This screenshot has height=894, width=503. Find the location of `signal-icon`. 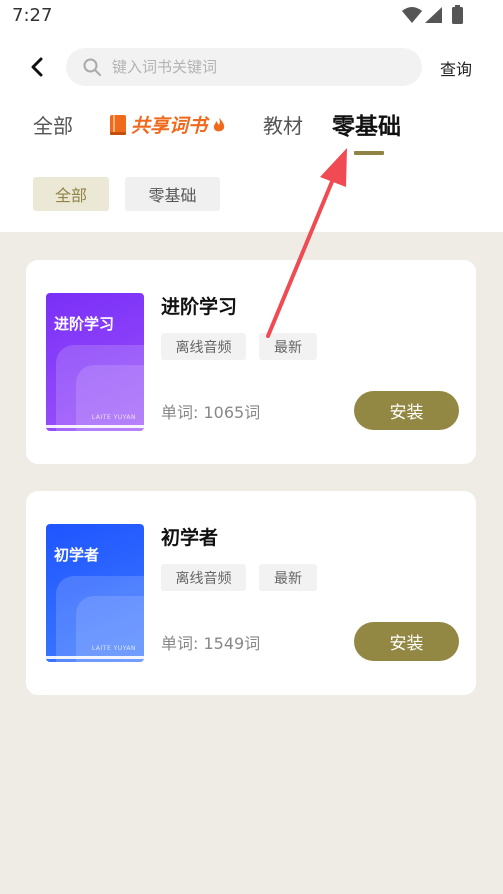

signal-icon is located at coordinates (433, 15).